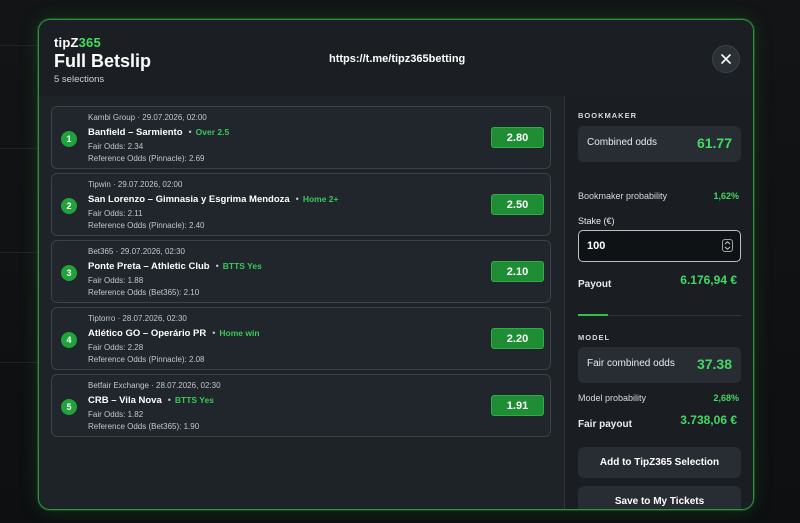 This screenshot has height=523, width=800. Describe the element at coordinates (69, 273) in the screenshot. I see `bet-number-badge: 3` at that location.